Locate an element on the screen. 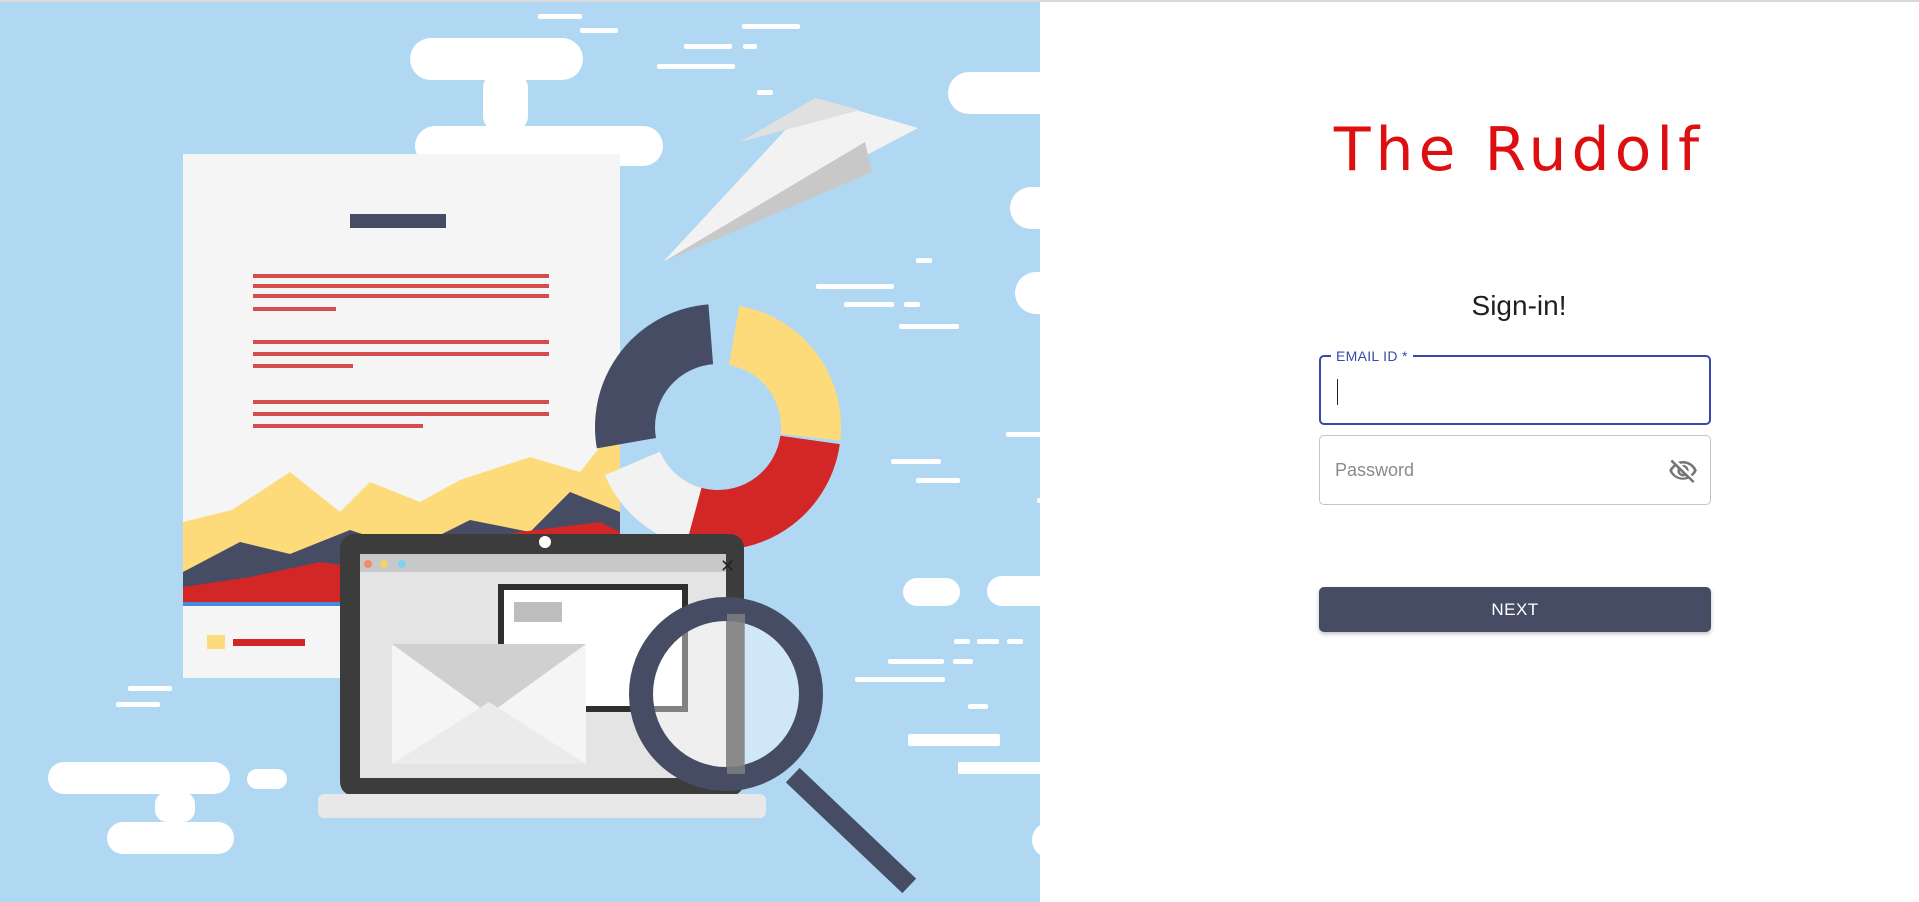 Image resolution: width=1919 pixels, height=902 pixels. envelope-icon is located at coordinates (489, 704).